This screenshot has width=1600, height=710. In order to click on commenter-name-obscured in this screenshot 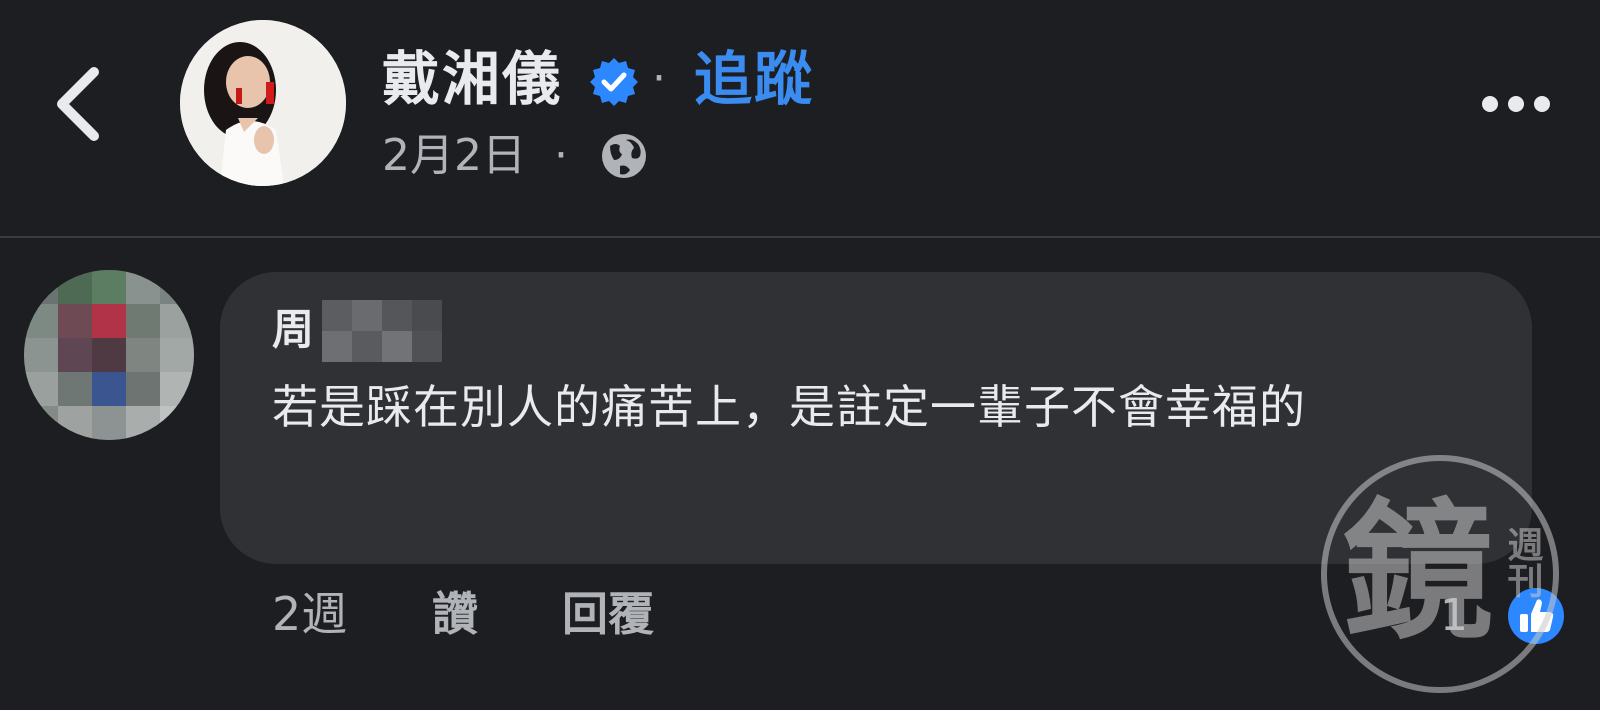, I will do `click(382, 331)`.